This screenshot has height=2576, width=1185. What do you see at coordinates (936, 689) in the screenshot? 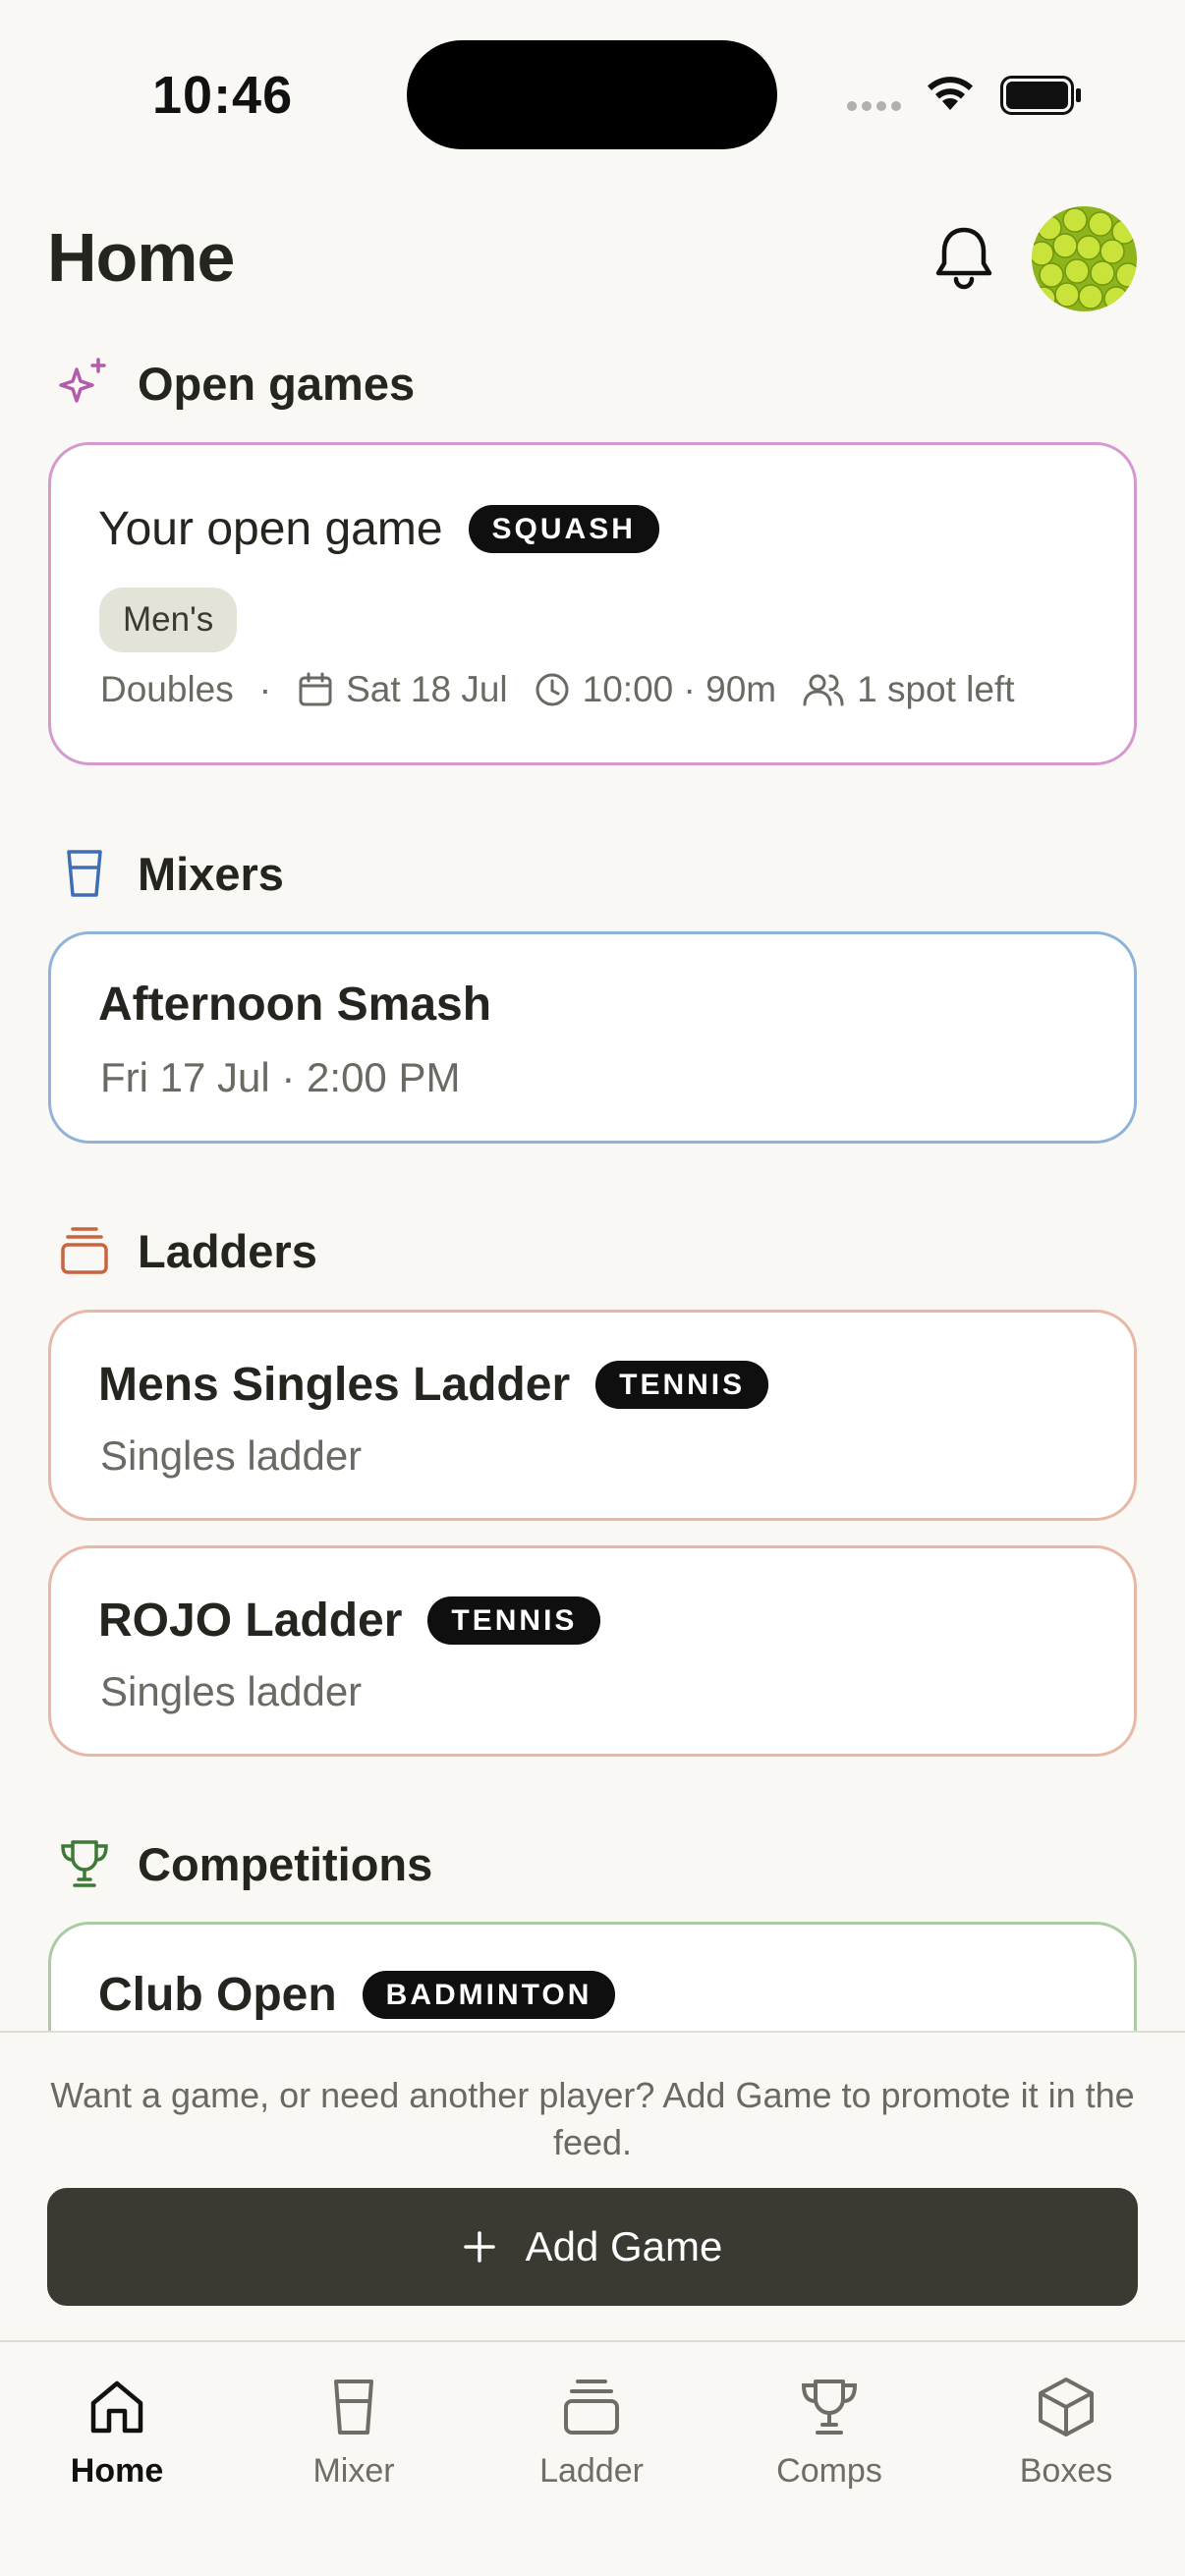
I see `spots-left: 1 spot left` at bounding box center [936, 689].